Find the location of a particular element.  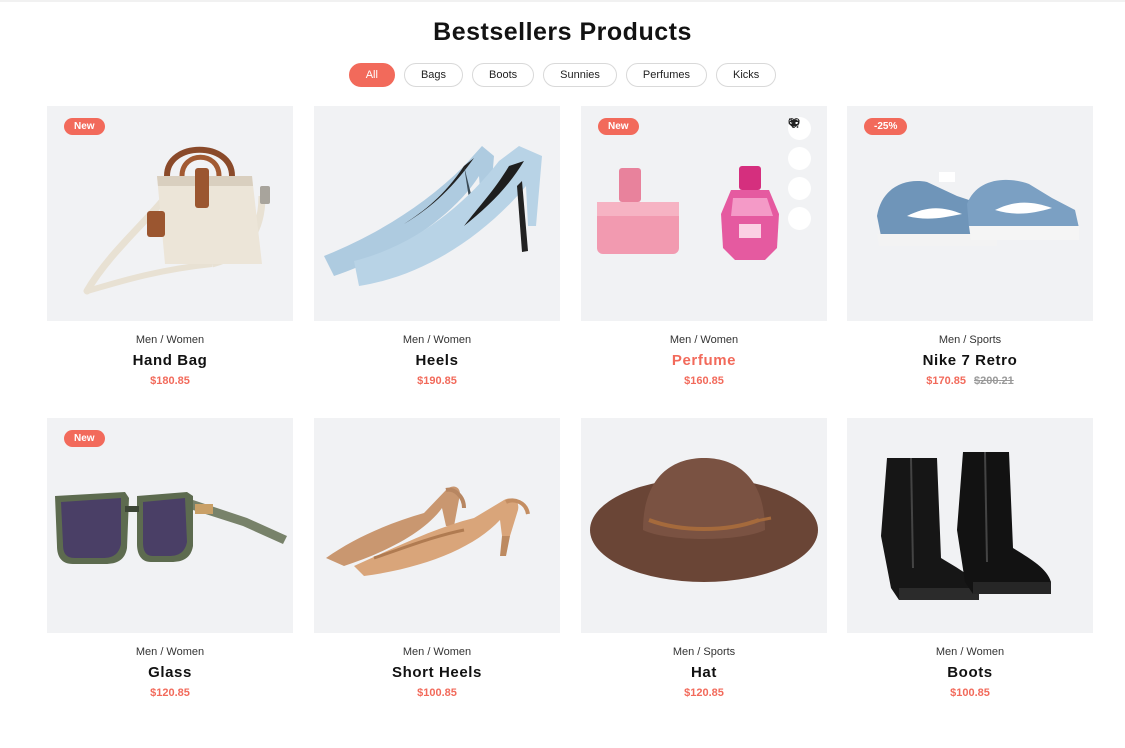

compare-icon is located at coordinates (794, 123).